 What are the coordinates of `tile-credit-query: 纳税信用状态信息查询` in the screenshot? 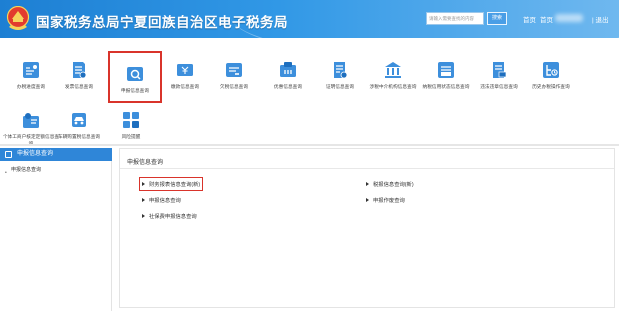 It's located at (446, 73).